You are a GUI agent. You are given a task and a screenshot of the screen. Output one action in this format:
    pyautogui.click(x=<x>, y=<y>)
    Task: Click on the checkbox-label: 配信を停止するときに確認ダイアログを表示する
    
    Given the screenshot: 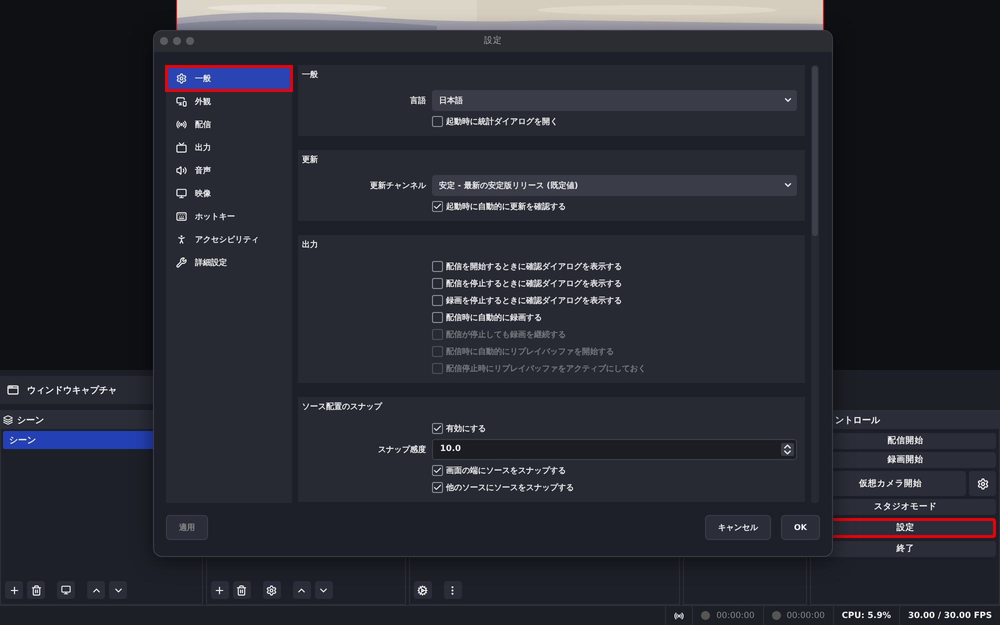 What is the action you would take?
    pyautogui.click(x=534, y=283)
    